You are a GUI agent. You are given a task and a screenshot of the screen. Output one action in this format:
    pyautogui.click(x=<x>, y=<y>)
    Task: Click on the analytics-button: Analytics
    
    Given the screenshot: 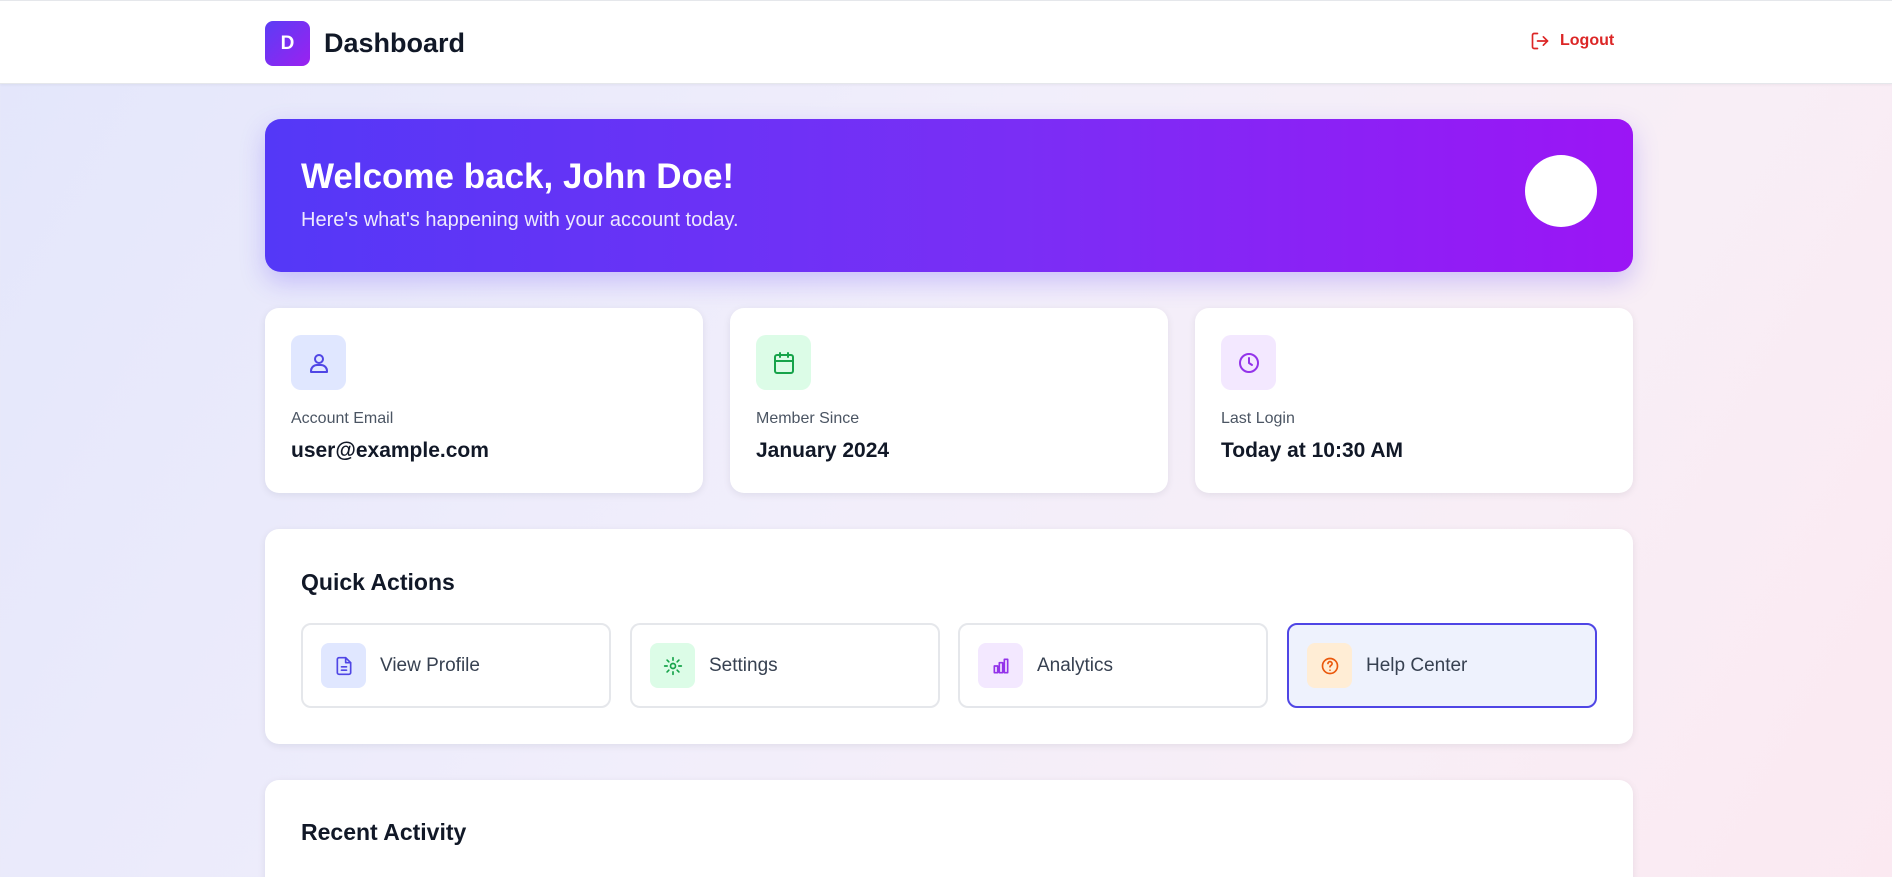 What is the action you would take?
    pyautogui.click(x=1113, y=665)
    